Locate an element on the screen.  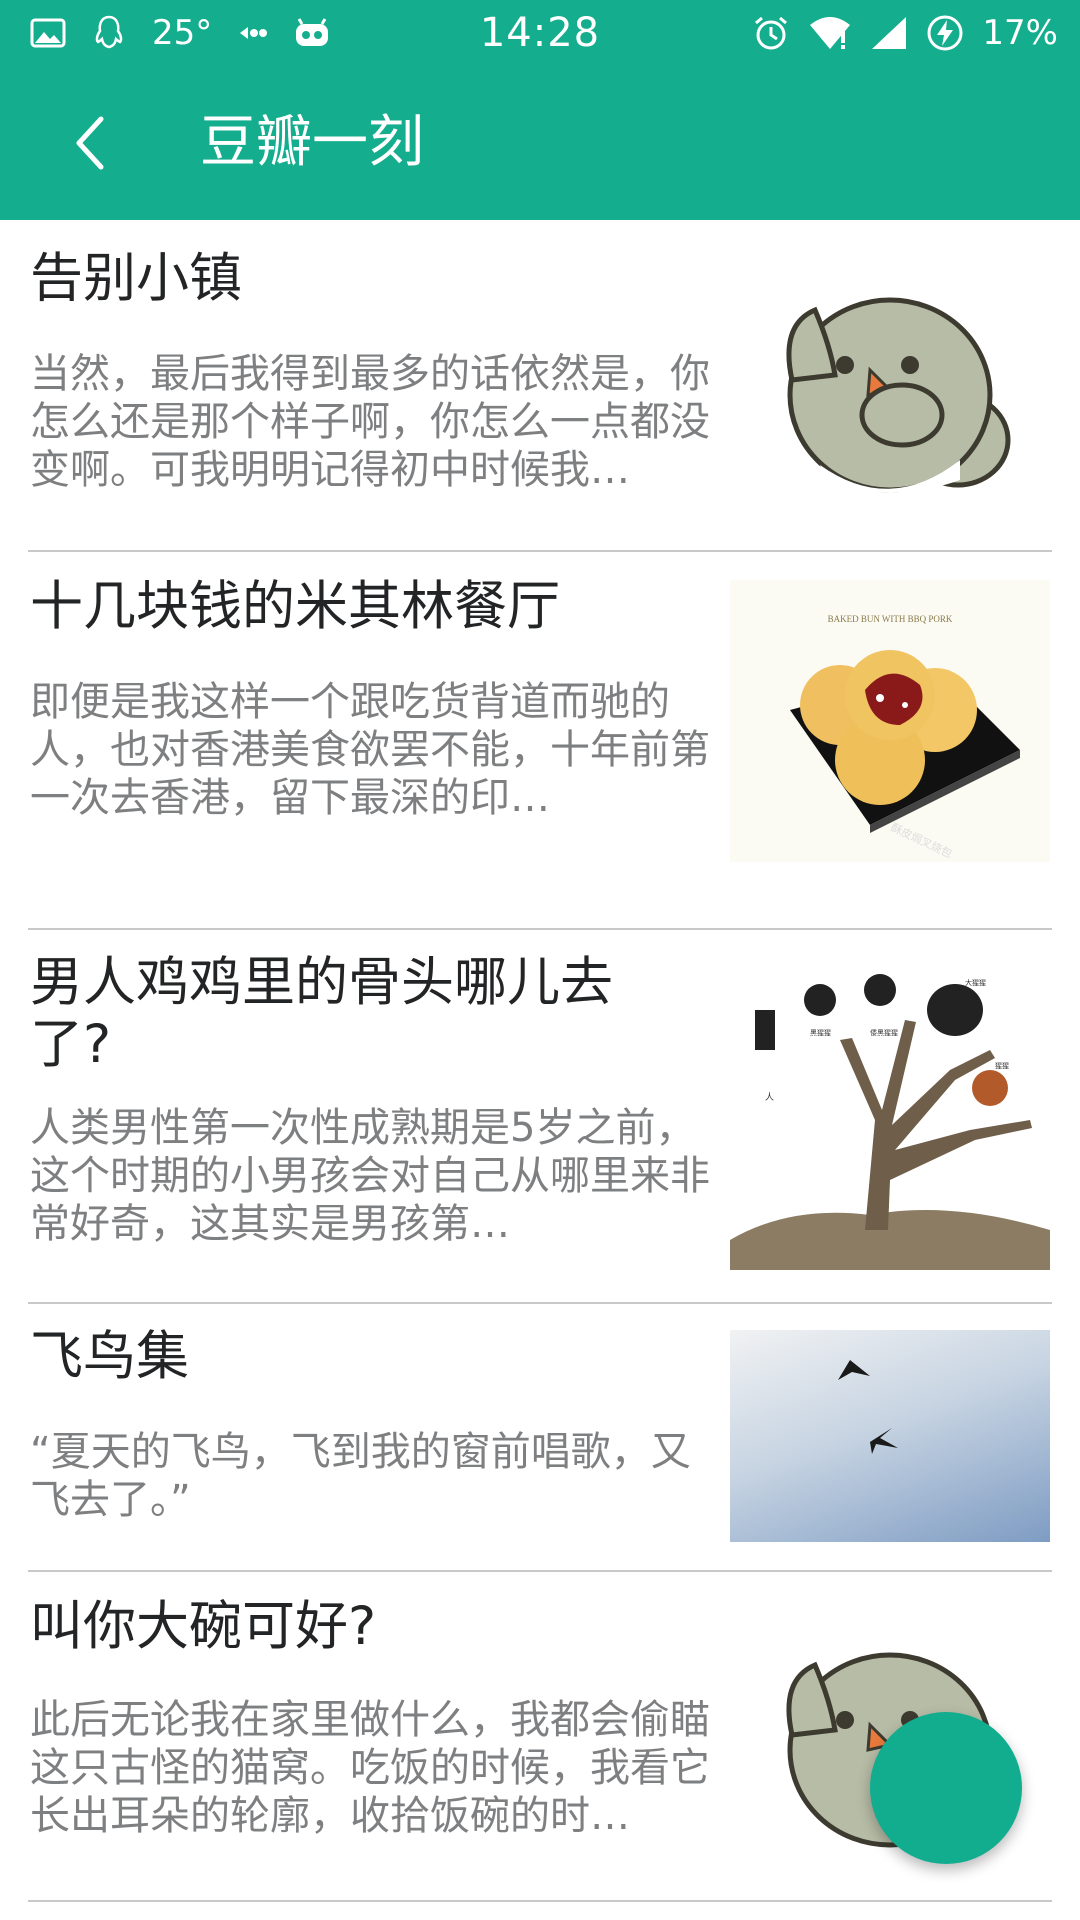
signal-icon is located at coordinates (889, 33).